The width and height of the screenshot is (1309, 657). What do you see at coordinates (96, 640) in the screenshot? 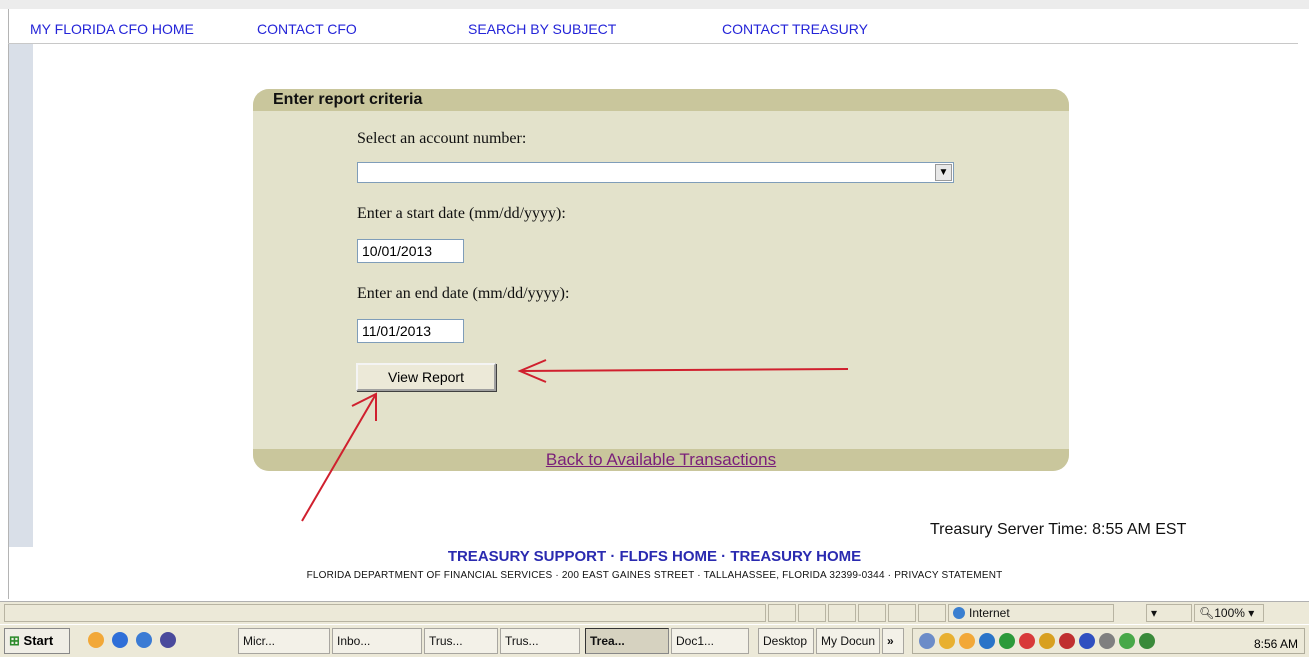
I see `outlook-icon` at bounding box center [96, 640].